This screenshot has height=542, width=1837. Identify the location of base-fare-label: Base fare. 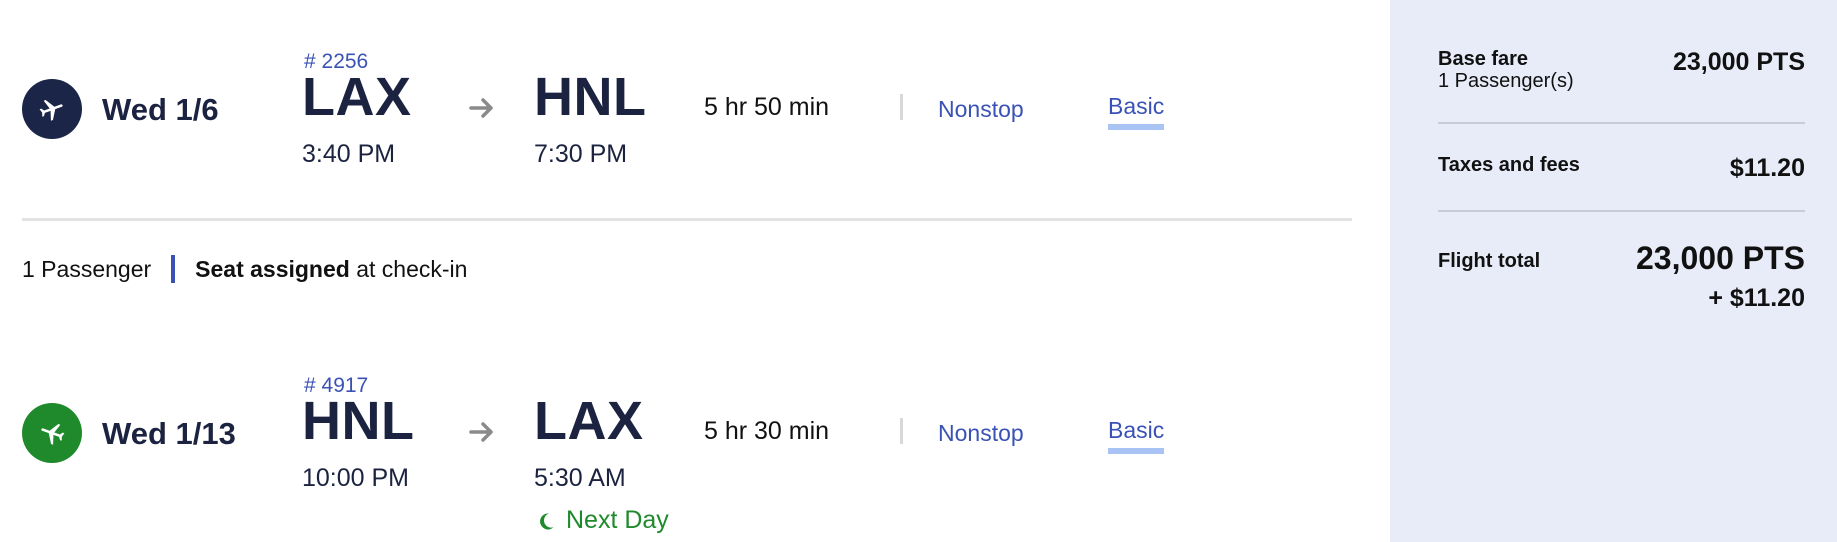
(1483, 59).